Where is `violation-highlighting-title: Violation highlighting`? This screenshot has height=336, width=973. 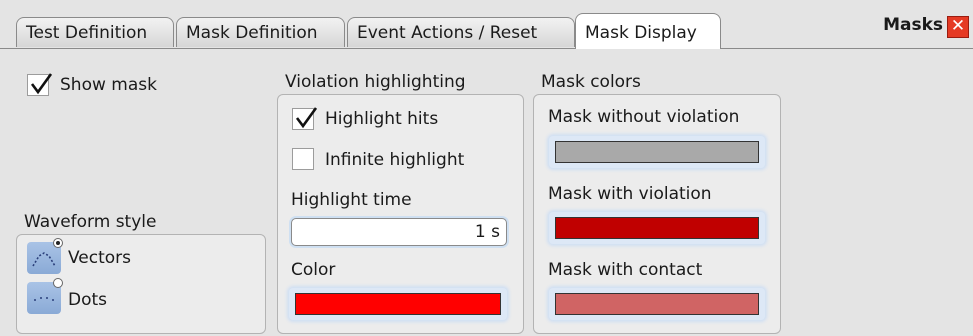
violation-highlighting-title: Violation highlighting is located at coordinates (375, 82).